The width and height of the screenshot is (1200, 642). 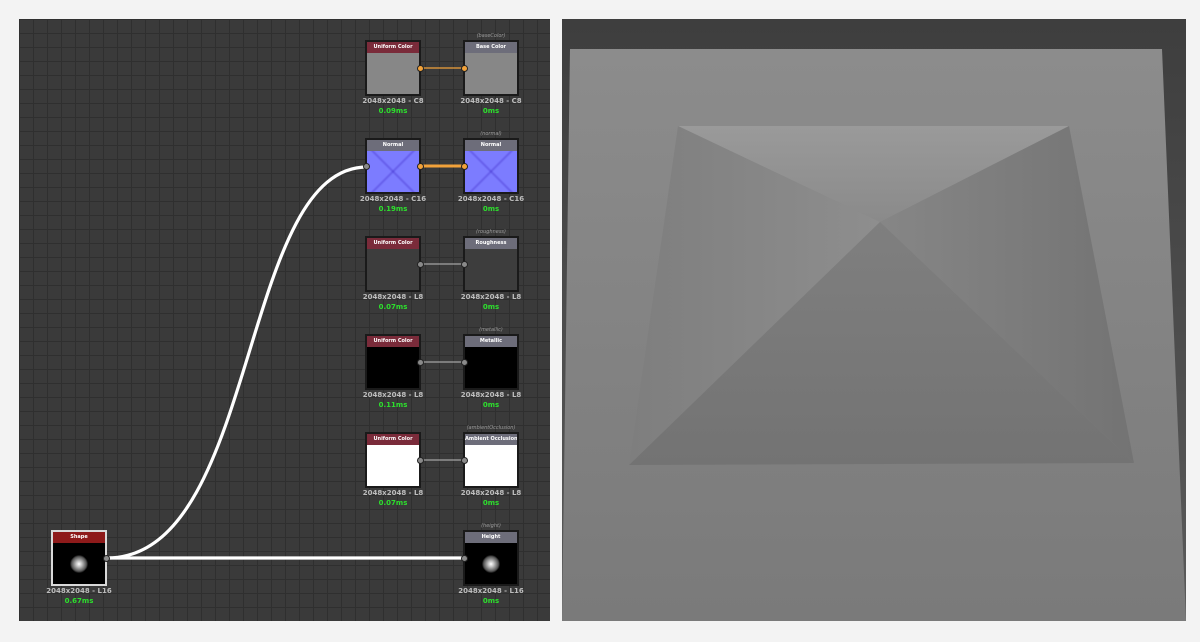 I want to click on node-time: 0.11ms, so click(x=393, y=405).